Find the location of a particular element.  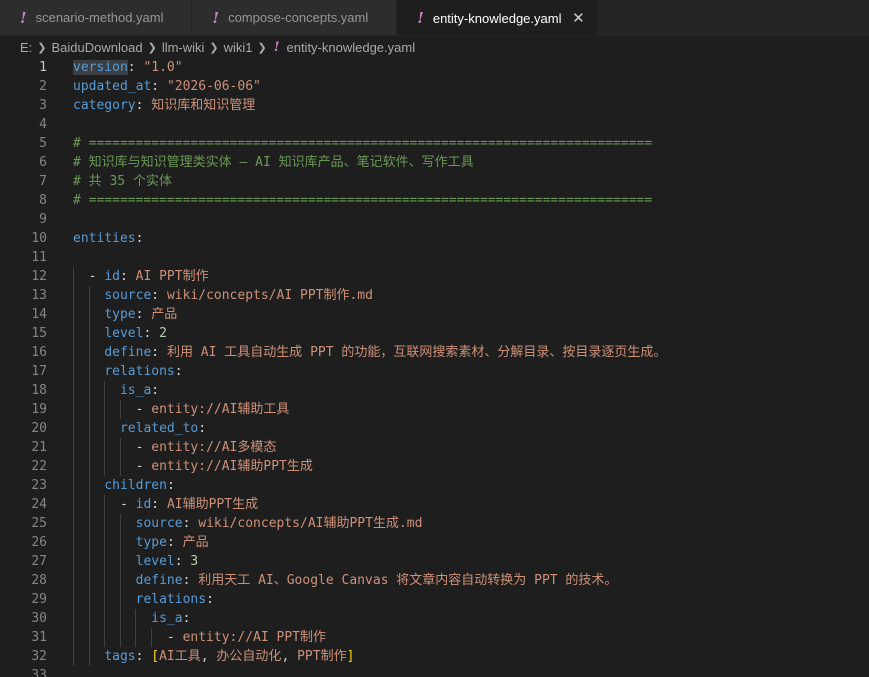

code-line: 19 - entity://AI辅助工具 is located at coordinates (434, 409).